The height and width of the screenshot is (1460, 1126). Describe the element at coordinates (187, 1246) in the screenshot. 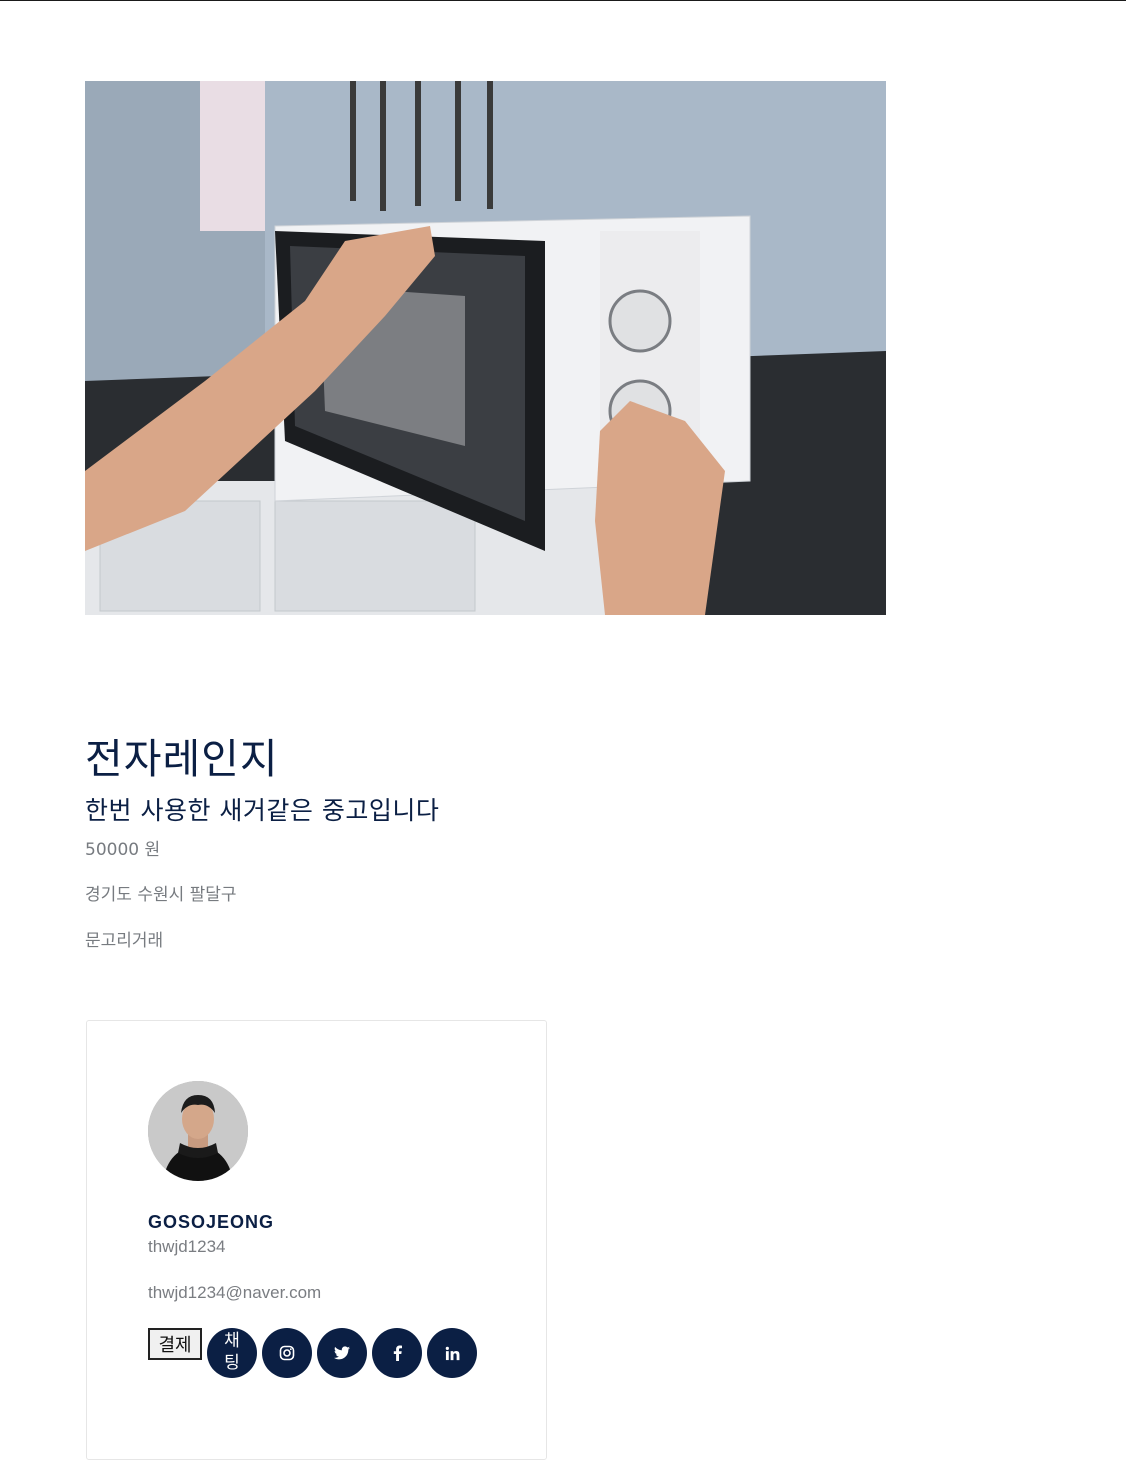

I see `seller-user-id: thwjd1234` at that location.